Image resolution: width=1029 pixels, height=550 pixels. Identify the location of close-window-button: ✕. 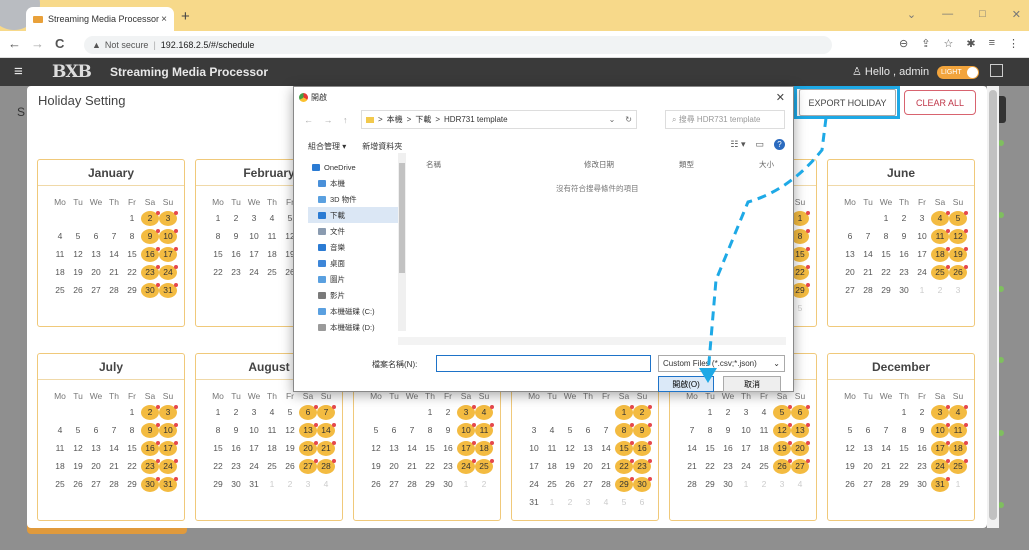
(1016, 14).